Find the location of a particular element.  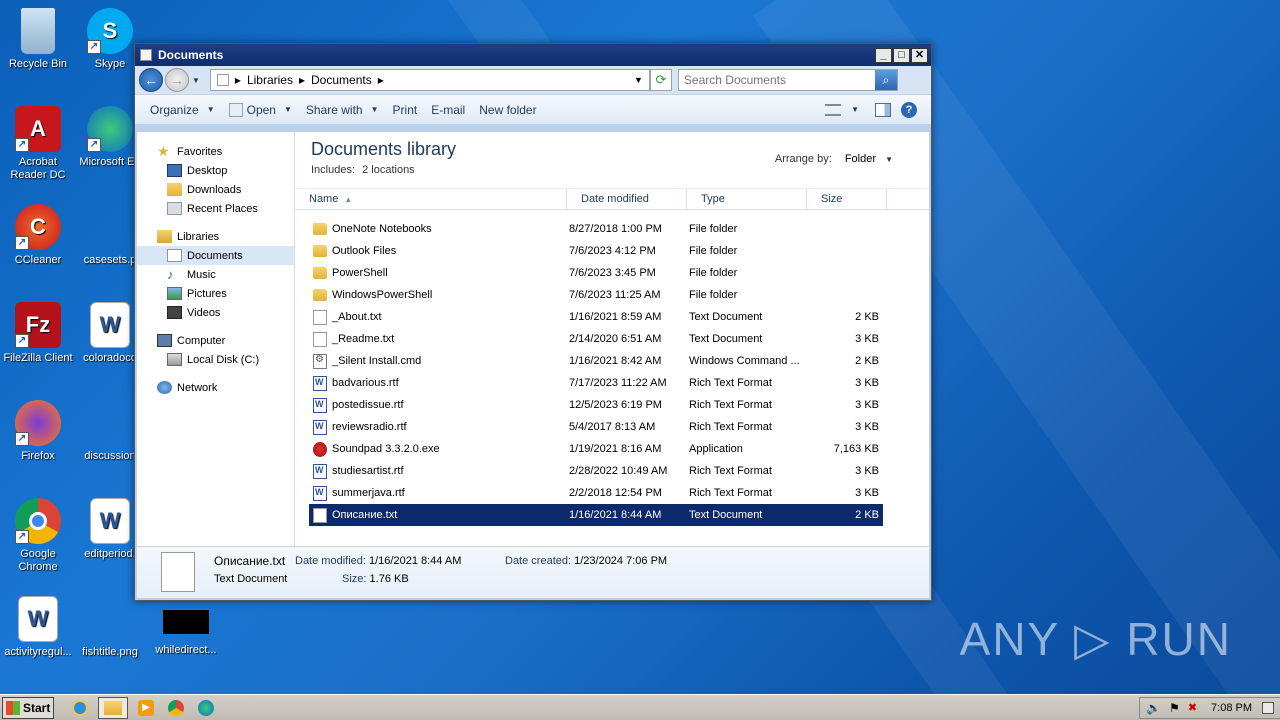

column-size: Size is located at coordinates (847, 199).